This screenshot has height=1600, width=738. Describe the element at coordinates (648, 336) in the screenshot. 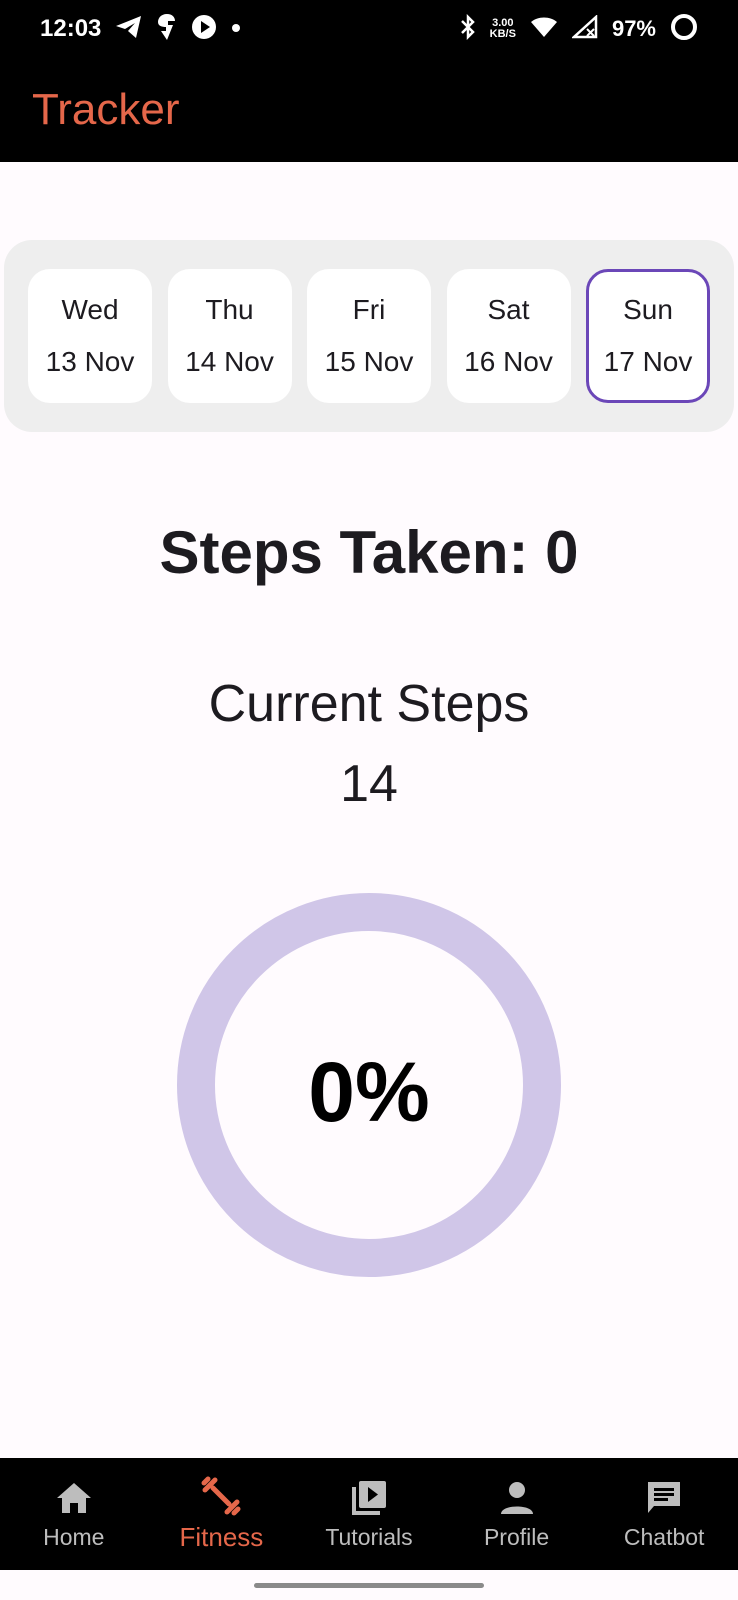

I see `date-card-sun: Sun 17 Nov` at that location.